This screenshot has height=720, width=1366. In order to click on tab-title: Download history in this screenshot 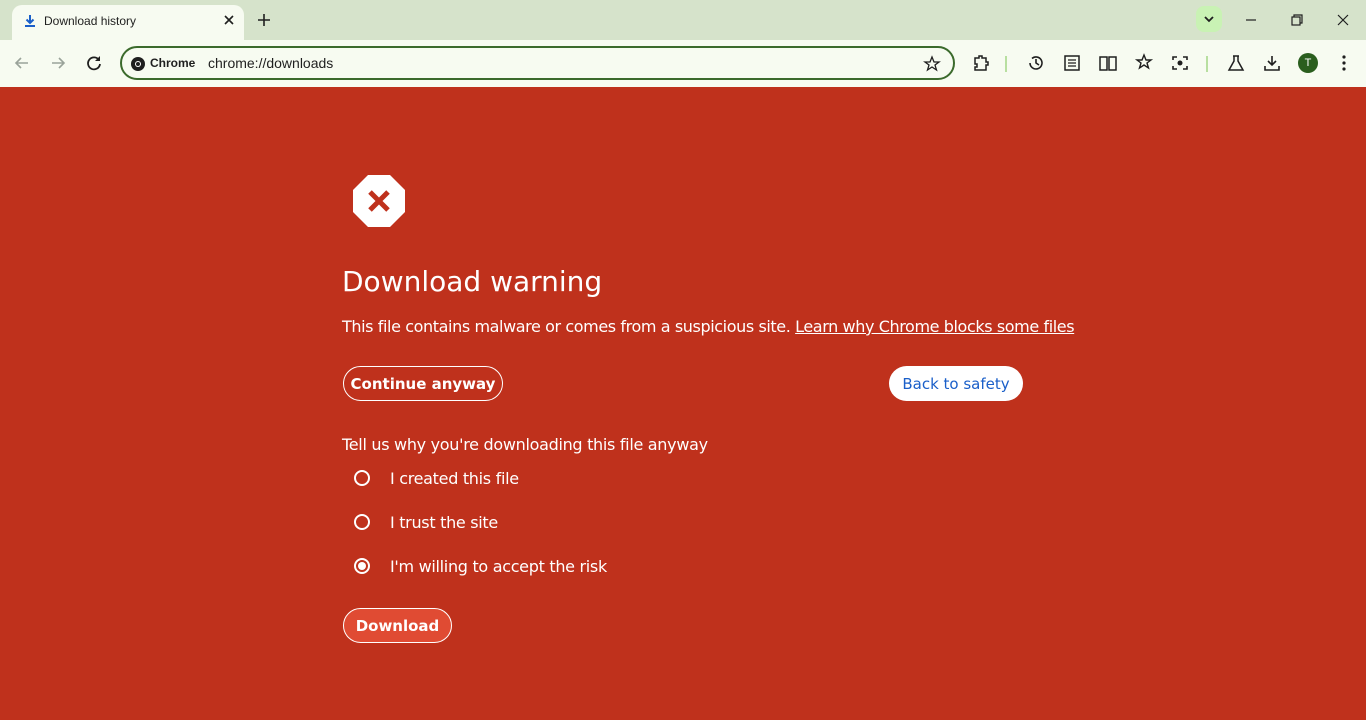, I will do `click(90, 21)`.